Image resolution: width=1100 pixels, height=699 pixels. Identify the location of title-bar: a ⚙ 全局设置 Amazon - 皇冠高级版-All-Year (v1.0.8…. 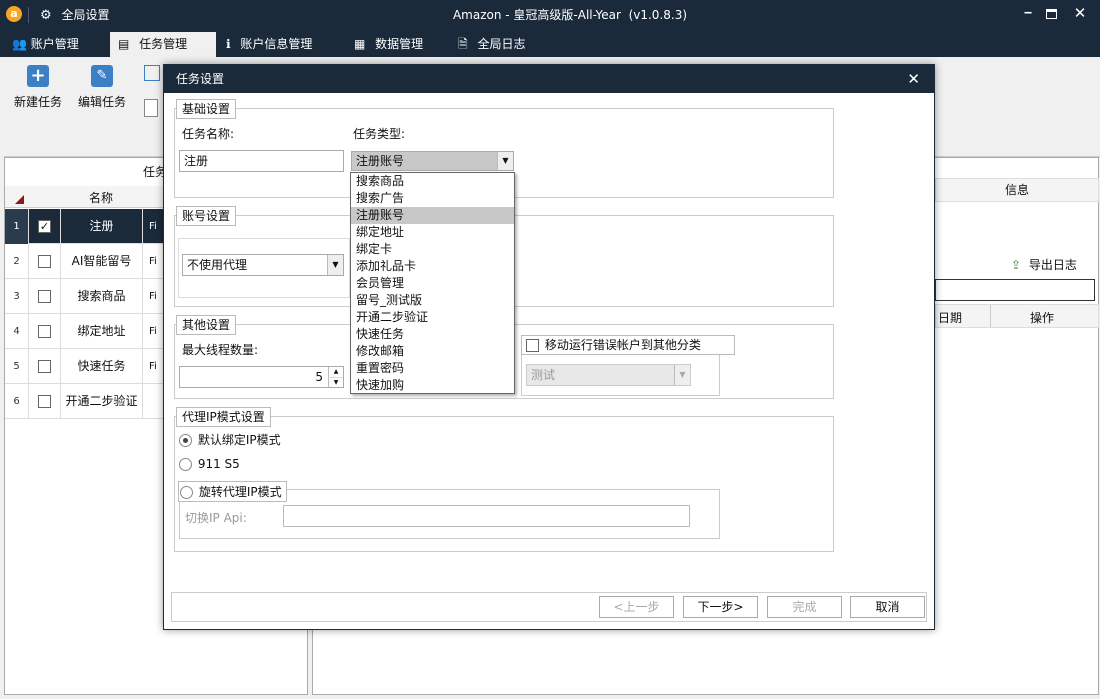
(550, 15).